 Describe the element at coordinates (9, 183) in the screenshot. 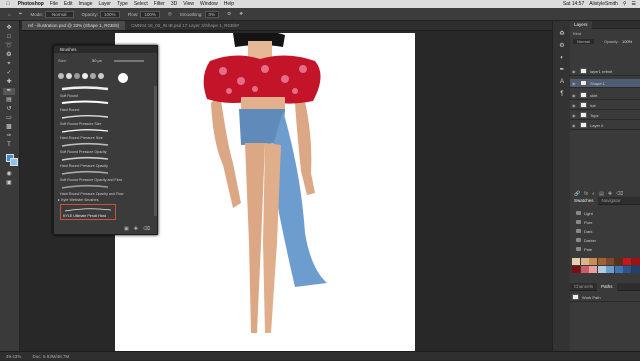

I see `screen-mode-icon: ▣` at that location.